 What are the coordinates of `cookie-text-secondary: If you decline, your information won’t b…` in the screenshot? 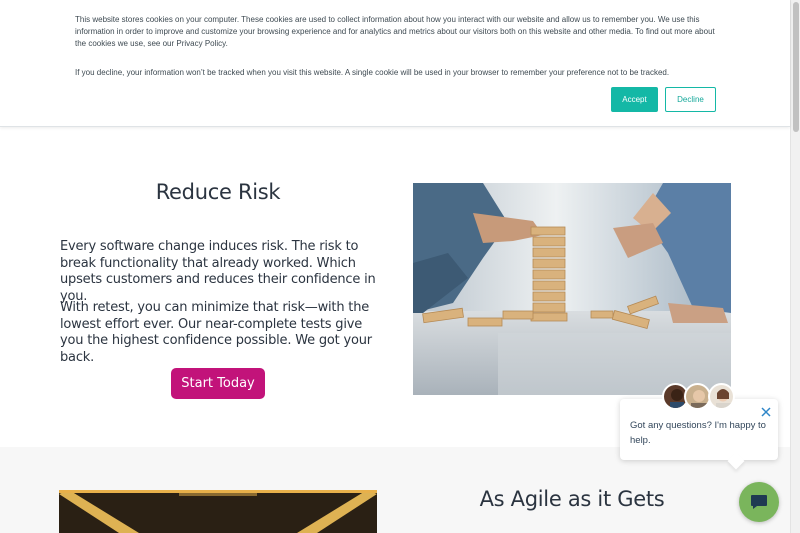 It's located at (372, 72).